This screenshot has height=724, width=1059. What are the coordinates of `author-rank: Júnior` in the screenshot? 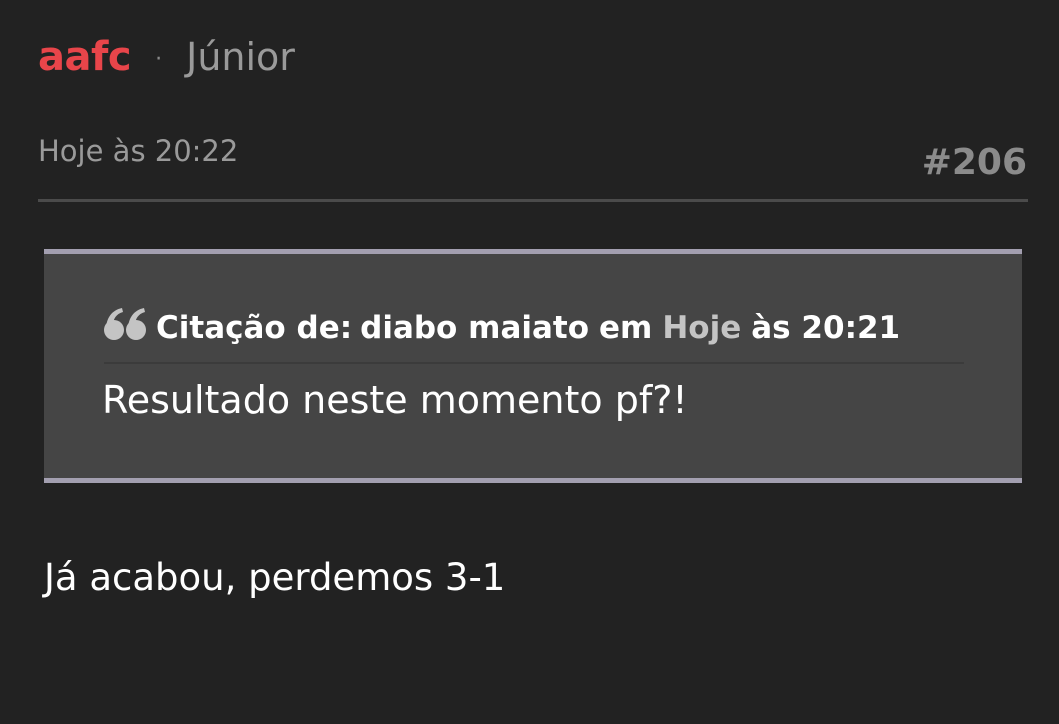 It's located at (240, 57).